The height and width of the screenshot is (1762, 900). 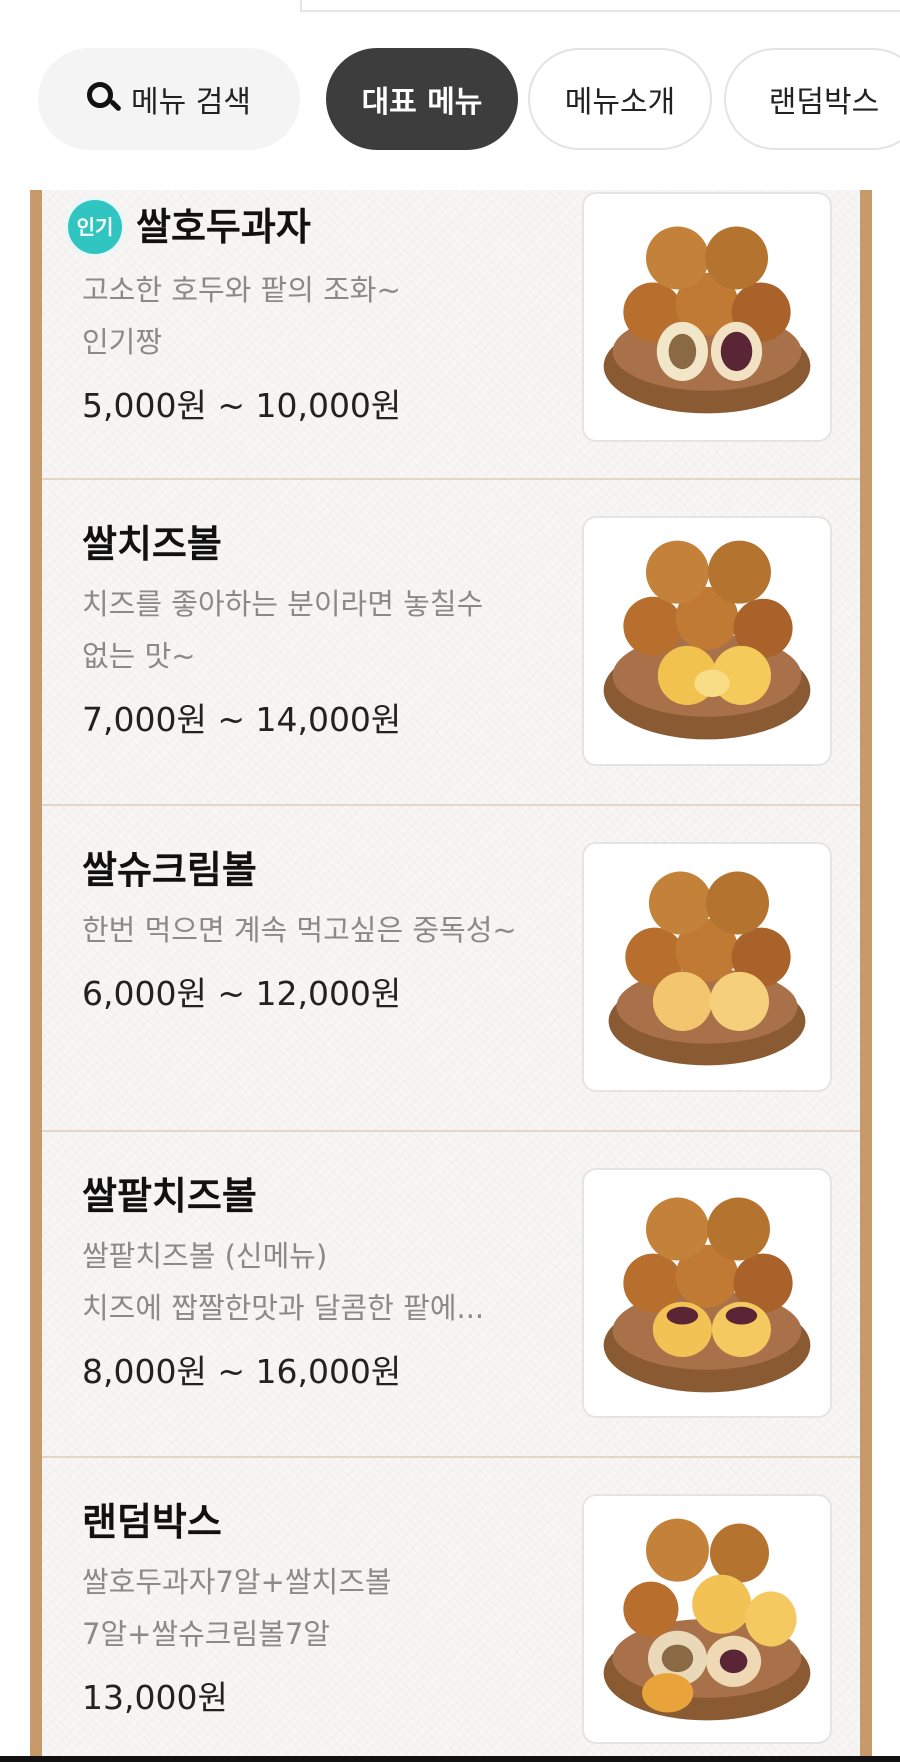 What do you see at coordinates (191, 102) in the screenshot?
I see `menu-search-label: 메뉴 검색` at bounding box center [191, 102].